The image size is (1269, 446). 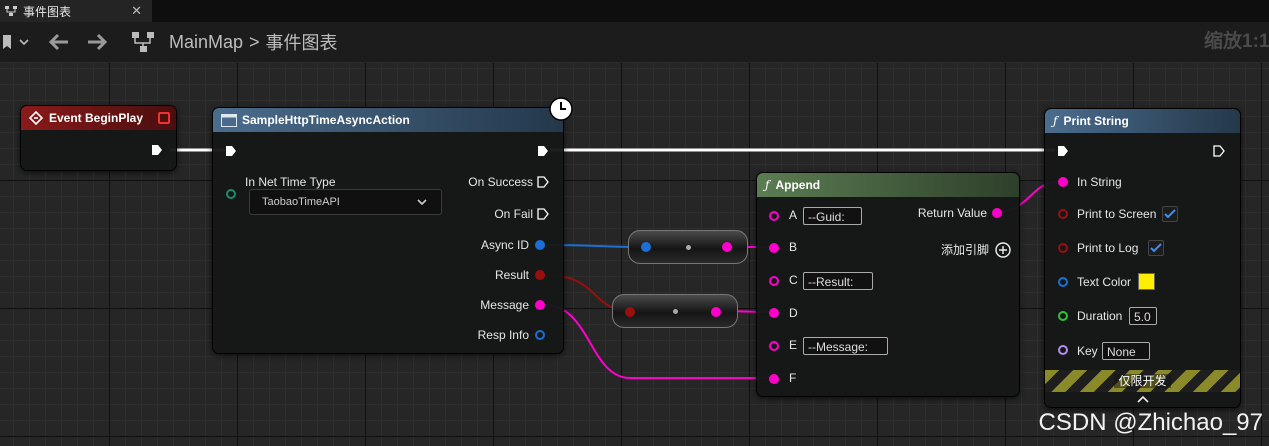 I want to click on result-pin, so click(x=540, y=275).